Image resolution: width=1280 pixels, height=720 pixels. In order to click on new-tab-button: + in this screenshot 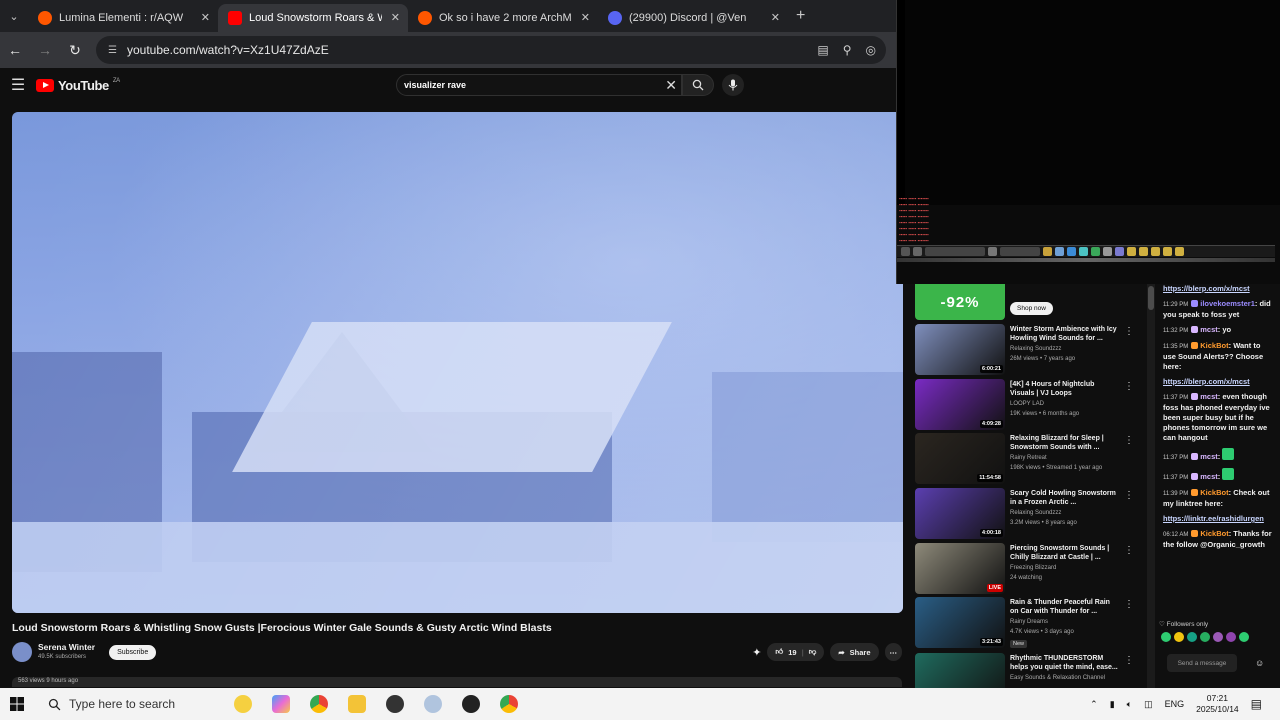, I will do `click(800, 16)`.